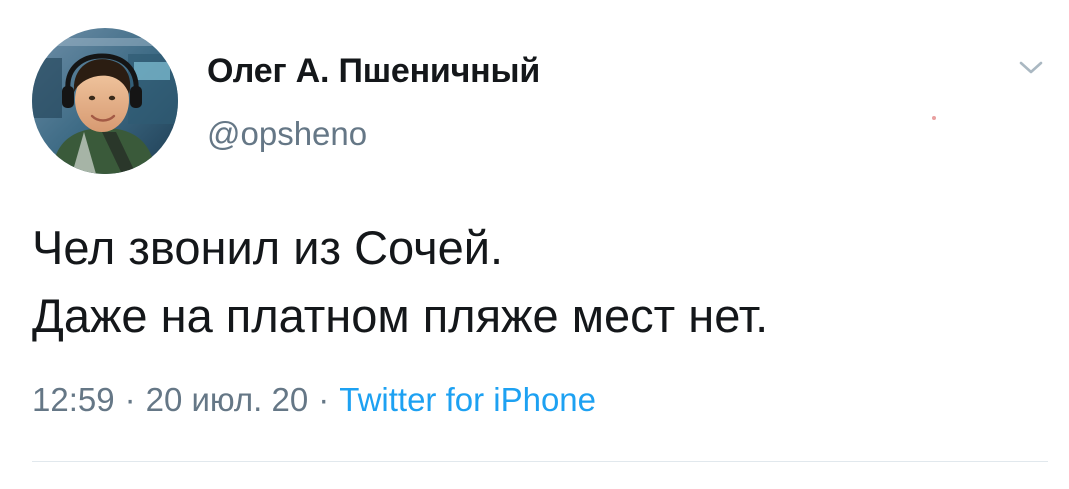 The width and height of the screenshot is (1069, 489). I want to click on avatar, so click(105, 101).